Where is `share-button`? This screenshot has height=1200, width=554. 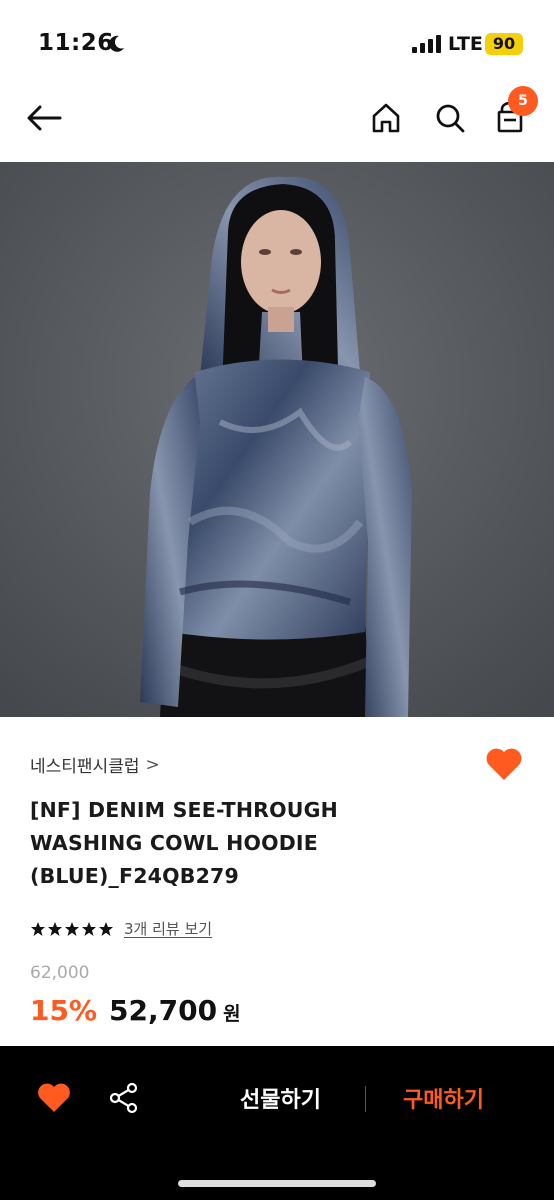 share-button is located at coordinates (124, 1098).